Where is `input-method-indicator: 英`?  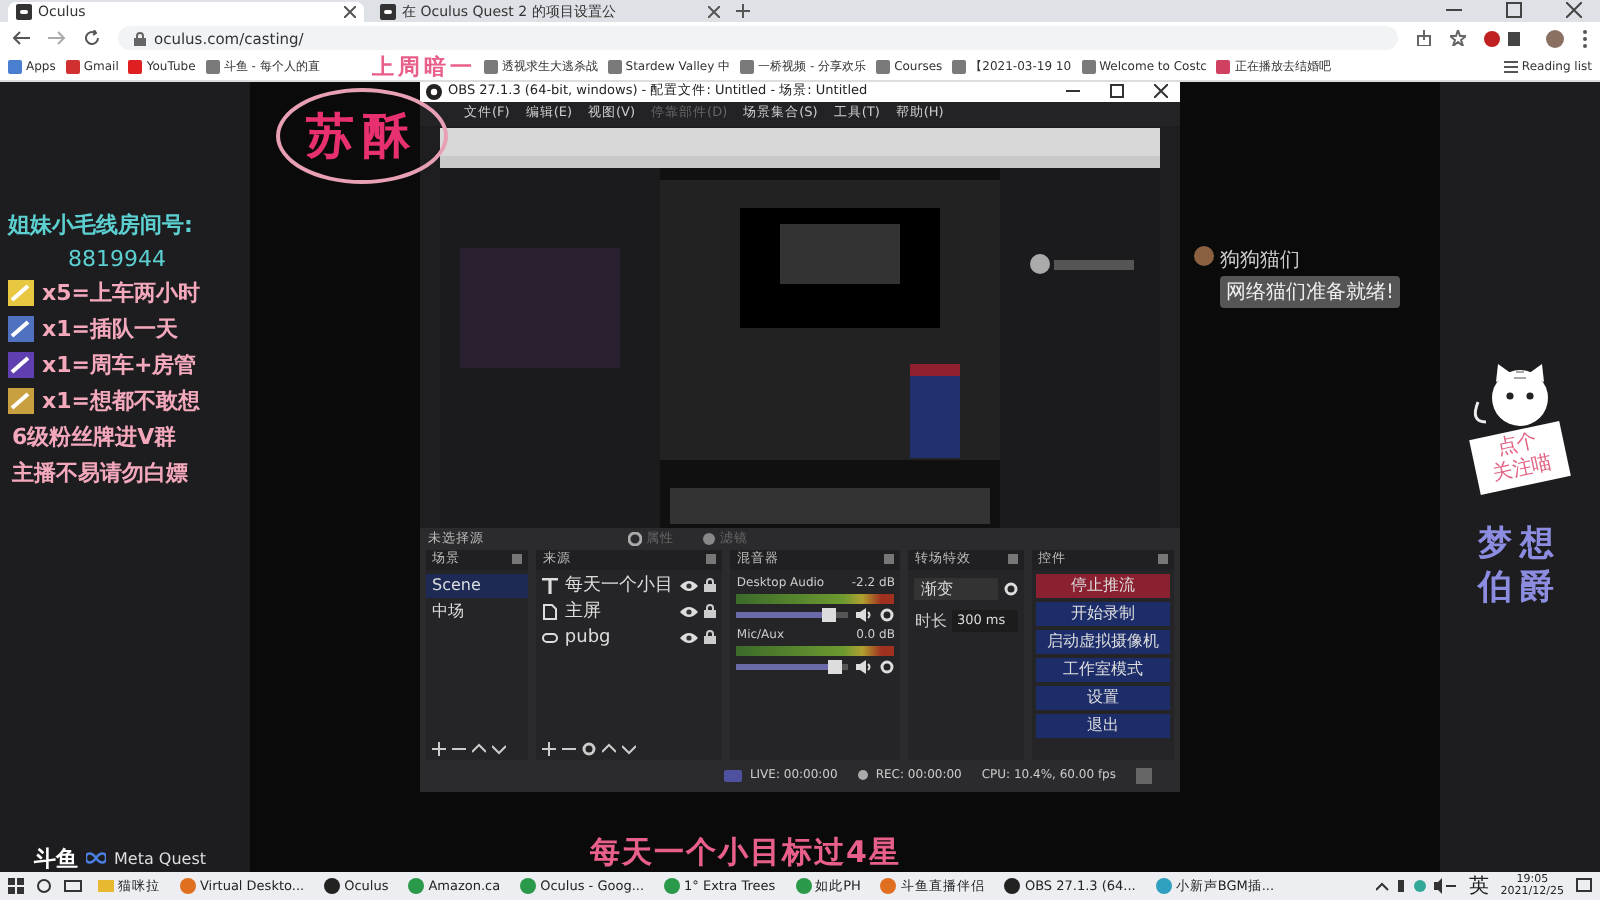
input-method-indicator: 英 is located at coordinates (1478, 886).